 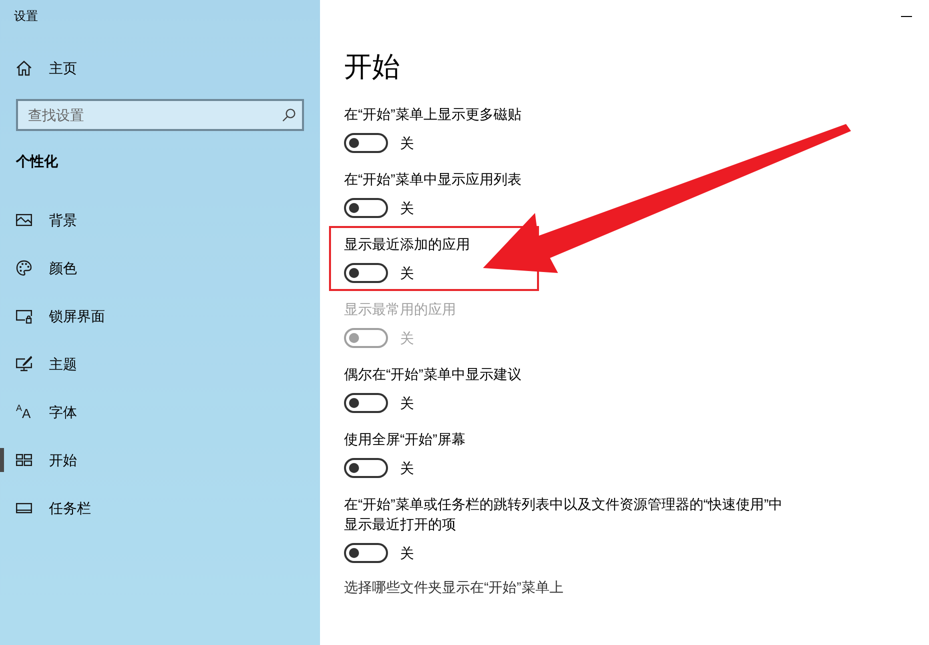 I want to click on sidebar-item: 颜色, so click(x=160, y=268).